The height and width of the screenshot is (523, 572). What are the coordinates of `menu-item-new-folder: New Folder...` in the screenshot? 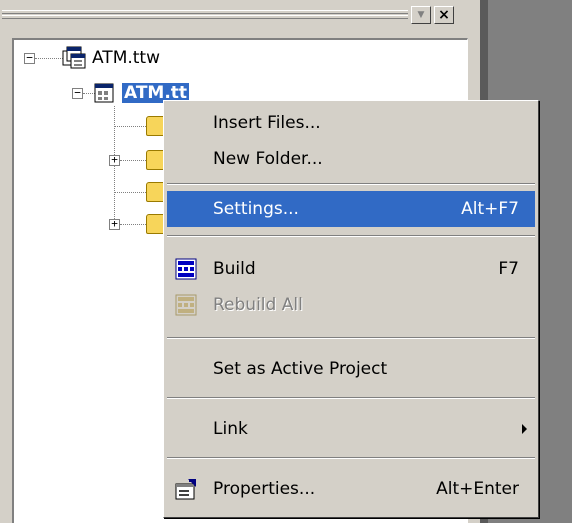 It's located at (351, 159).